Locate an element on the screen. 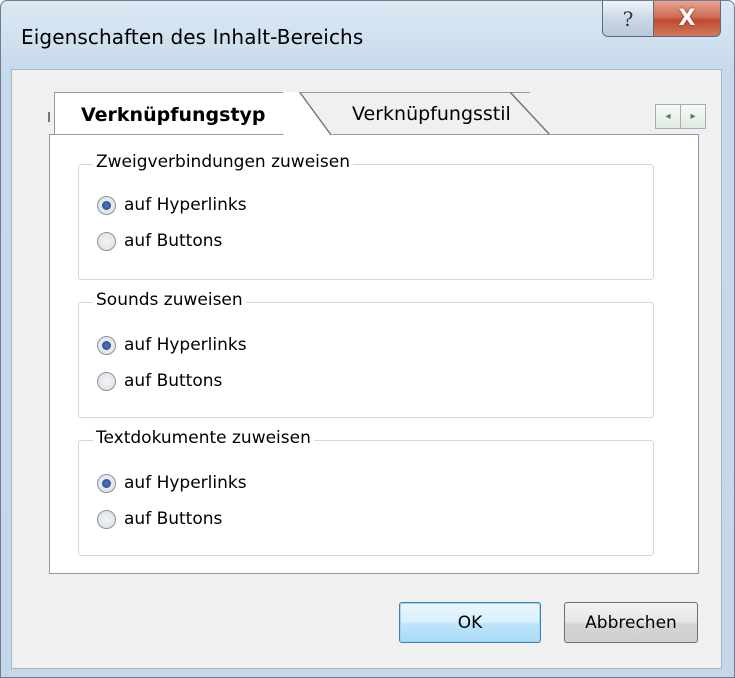 This screenshot has width=735, height=678. tab-scroll-right-button: ▸ is located at coordinates (693, 116).